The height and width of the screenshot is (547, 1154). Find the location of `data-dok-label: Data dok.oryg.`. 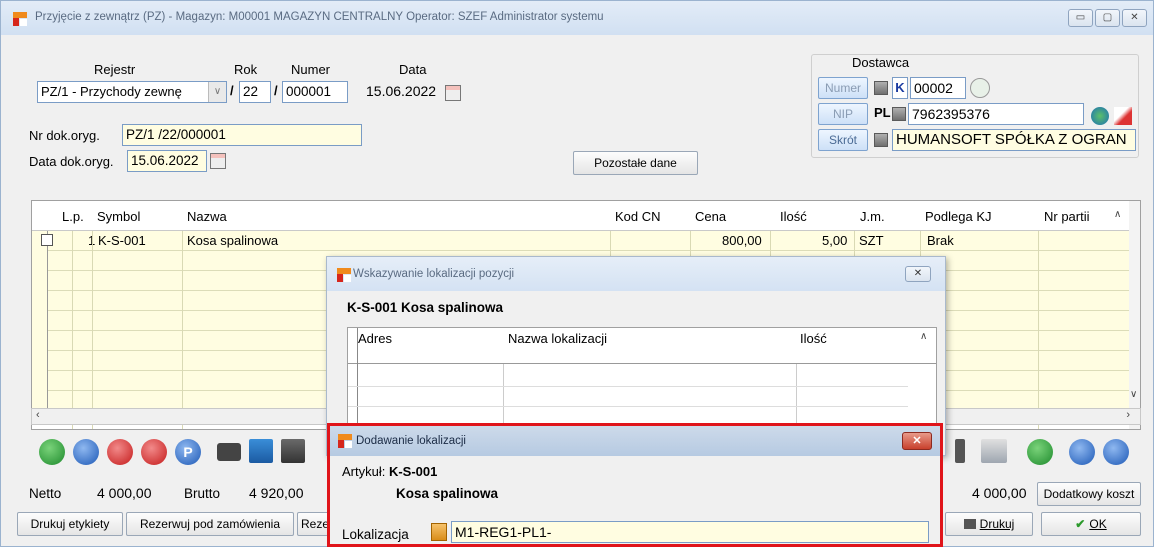

data-dok-label: Data dok.oryg. is located at coordinates (71, 161).